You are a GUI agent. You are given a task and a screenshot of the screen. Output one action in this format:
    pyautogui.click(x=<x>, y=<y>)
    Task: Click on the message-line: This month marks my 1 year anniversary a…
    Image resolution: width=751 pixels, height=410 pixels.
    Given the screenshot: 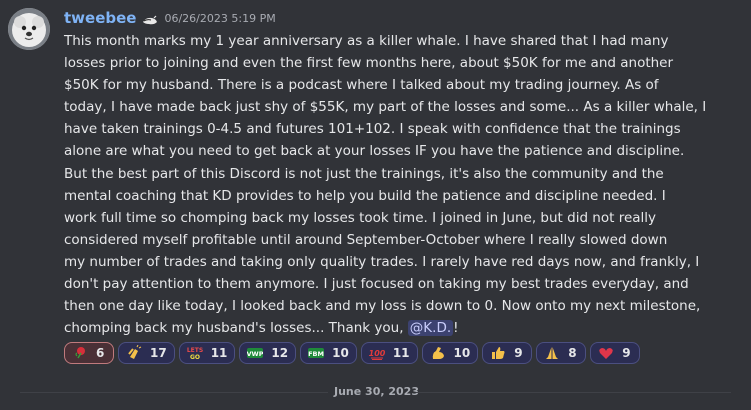 What is the action you would take?
    pyautogui.click(x=366, y=41)
    